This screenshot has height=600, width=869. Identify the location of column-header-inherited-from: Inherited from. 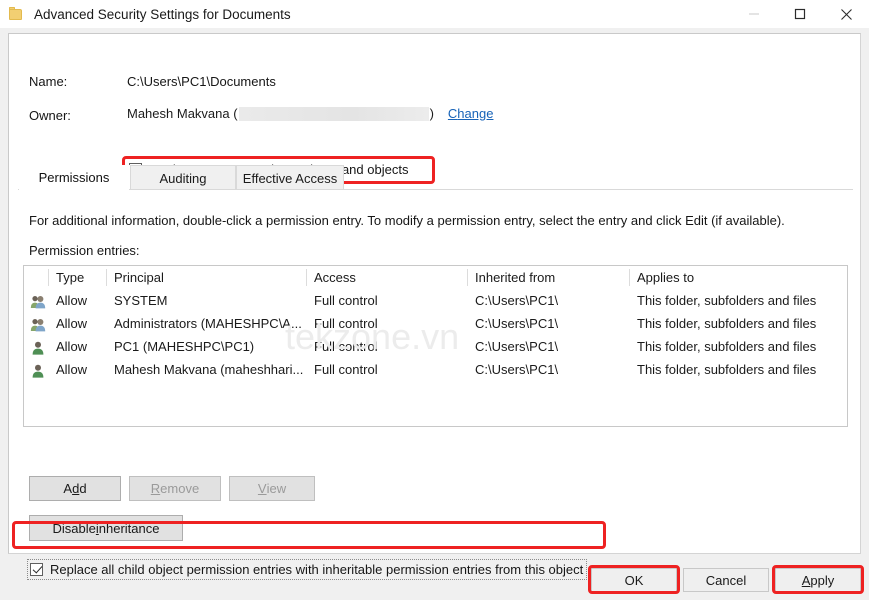
(515, 277).